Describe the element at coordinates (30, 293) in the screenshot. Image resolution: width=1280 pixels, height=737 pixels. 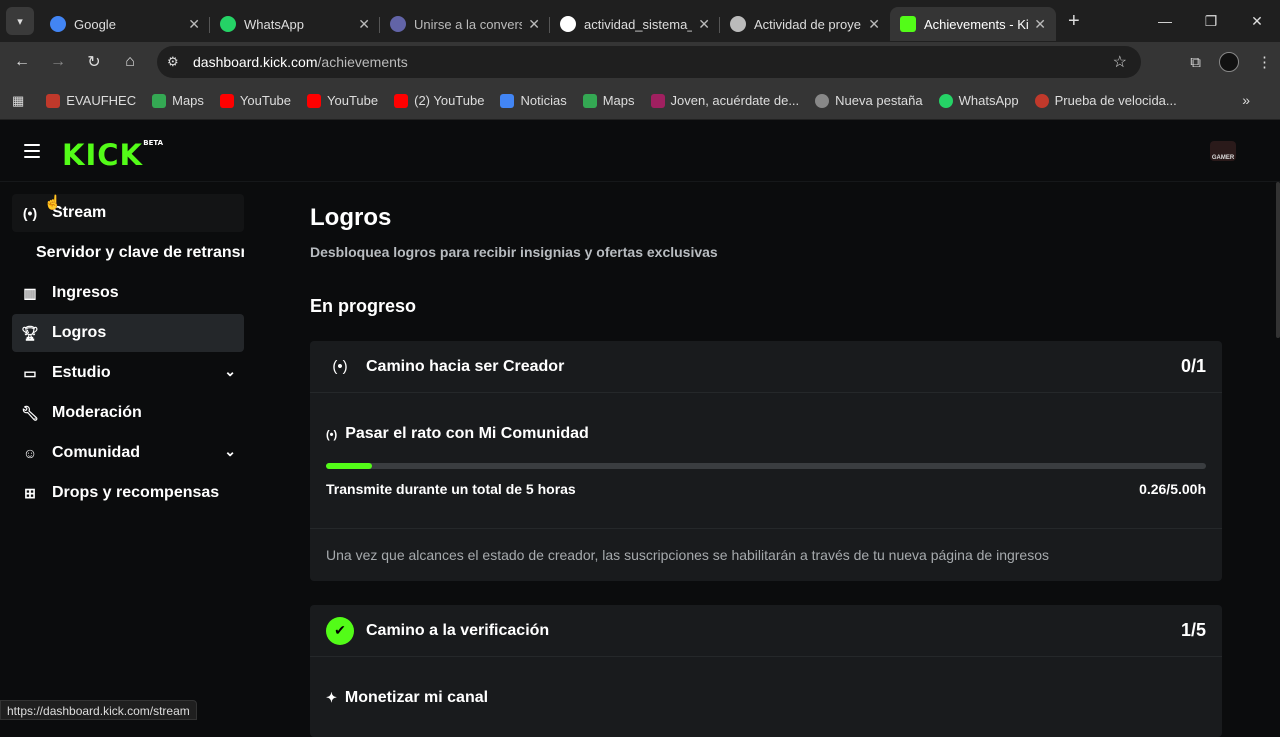
I see `bar-chart-icon: ▥` at that location.